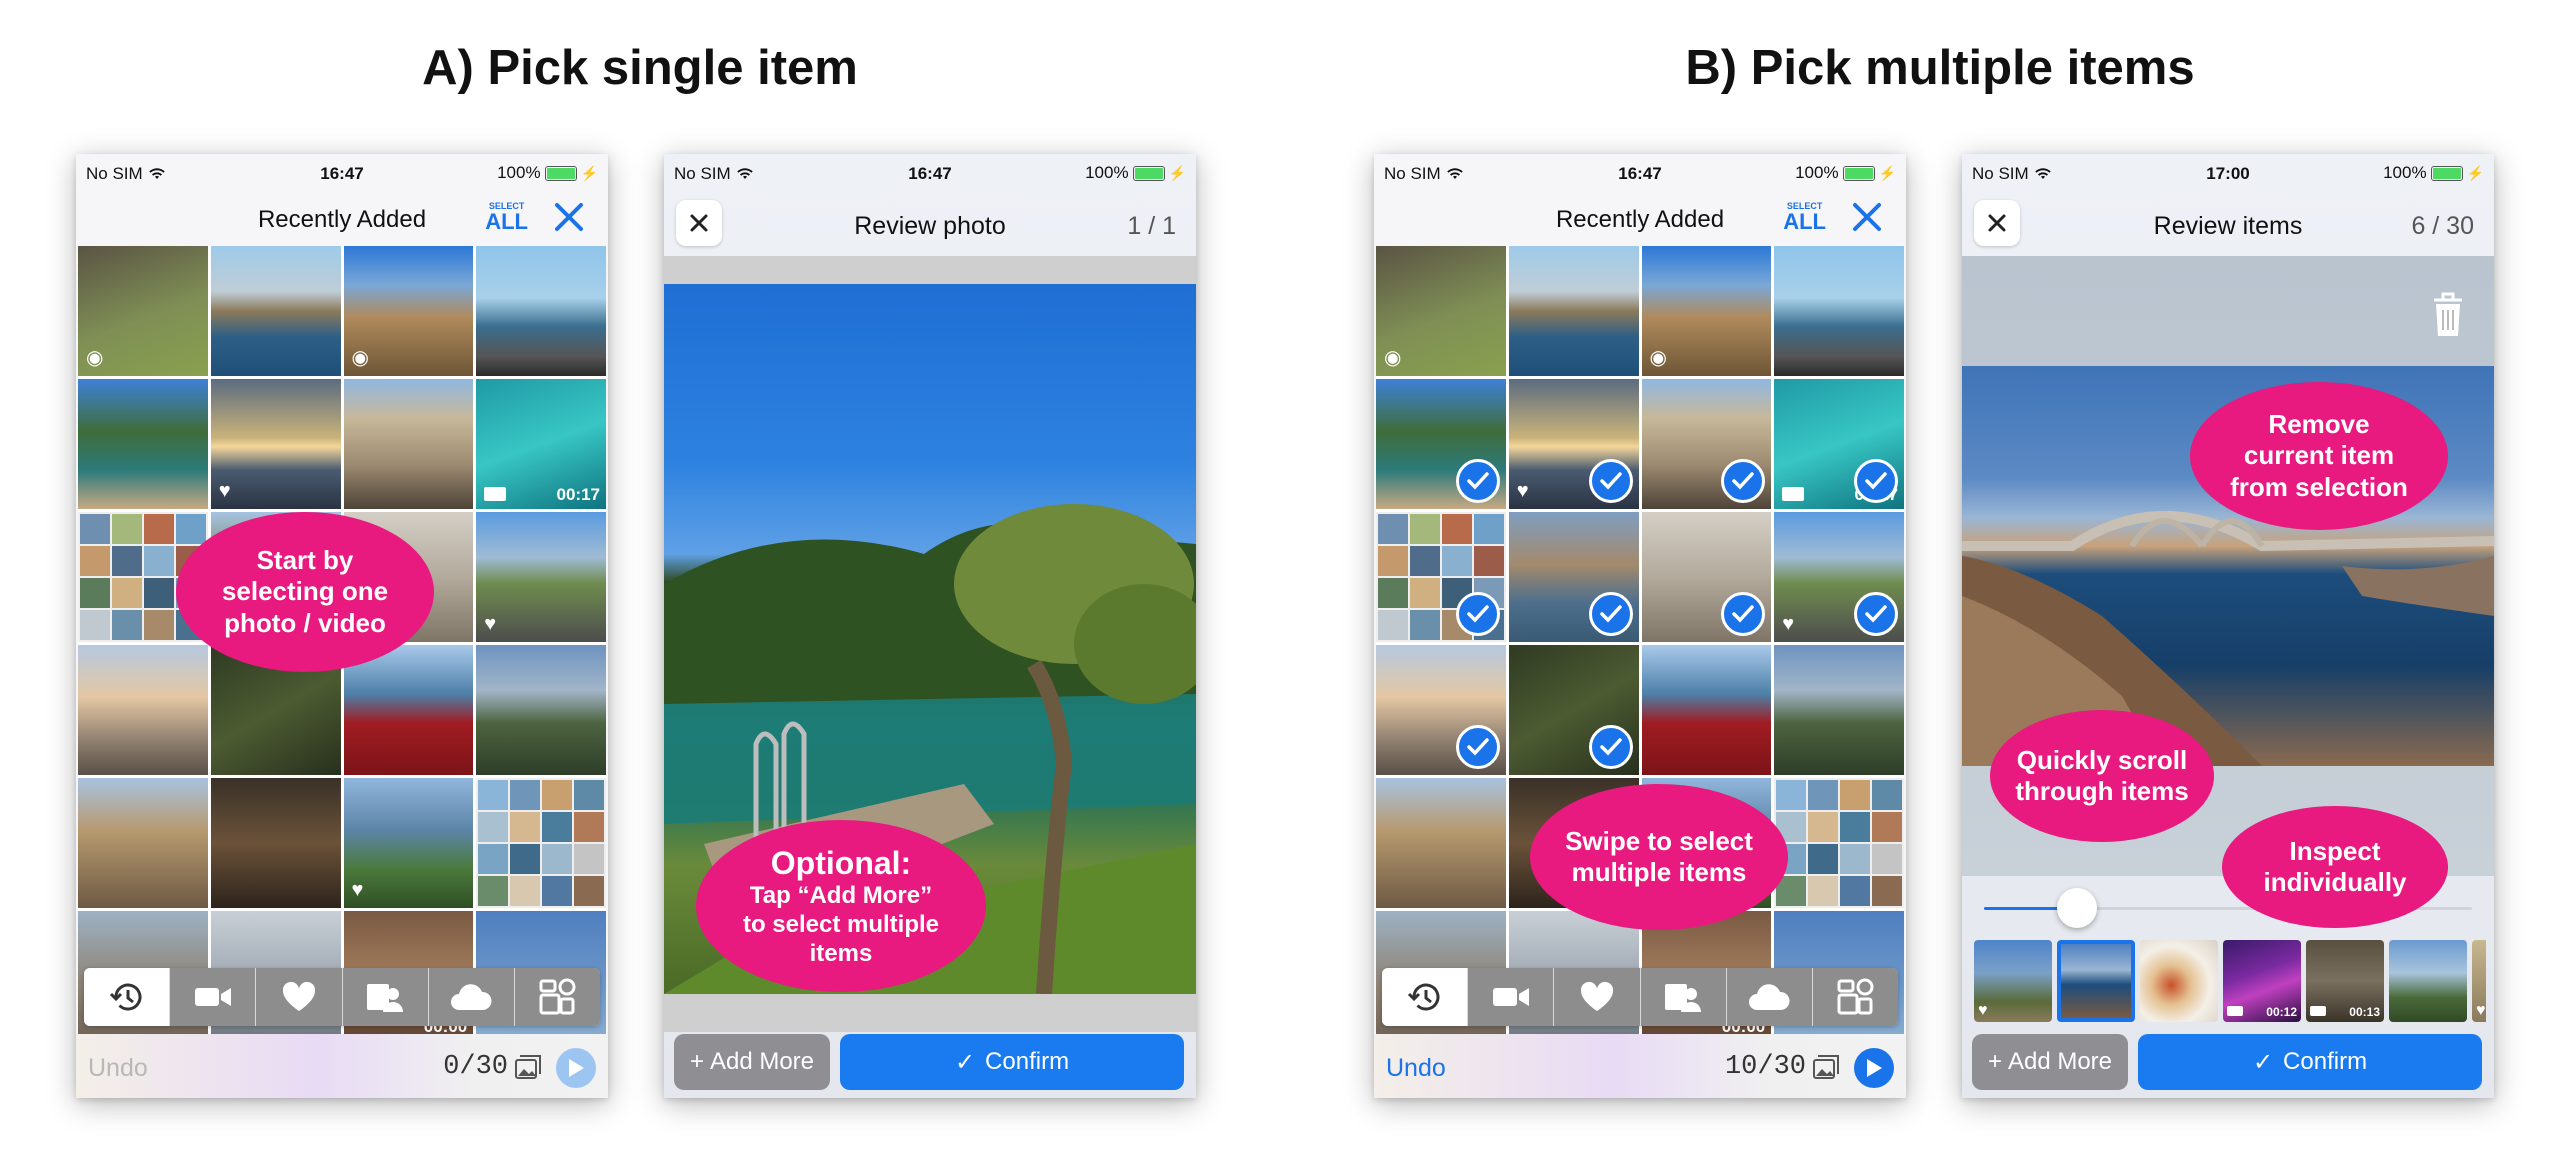  I want to click on video-duration: 00:13, so click(2364, 1012).